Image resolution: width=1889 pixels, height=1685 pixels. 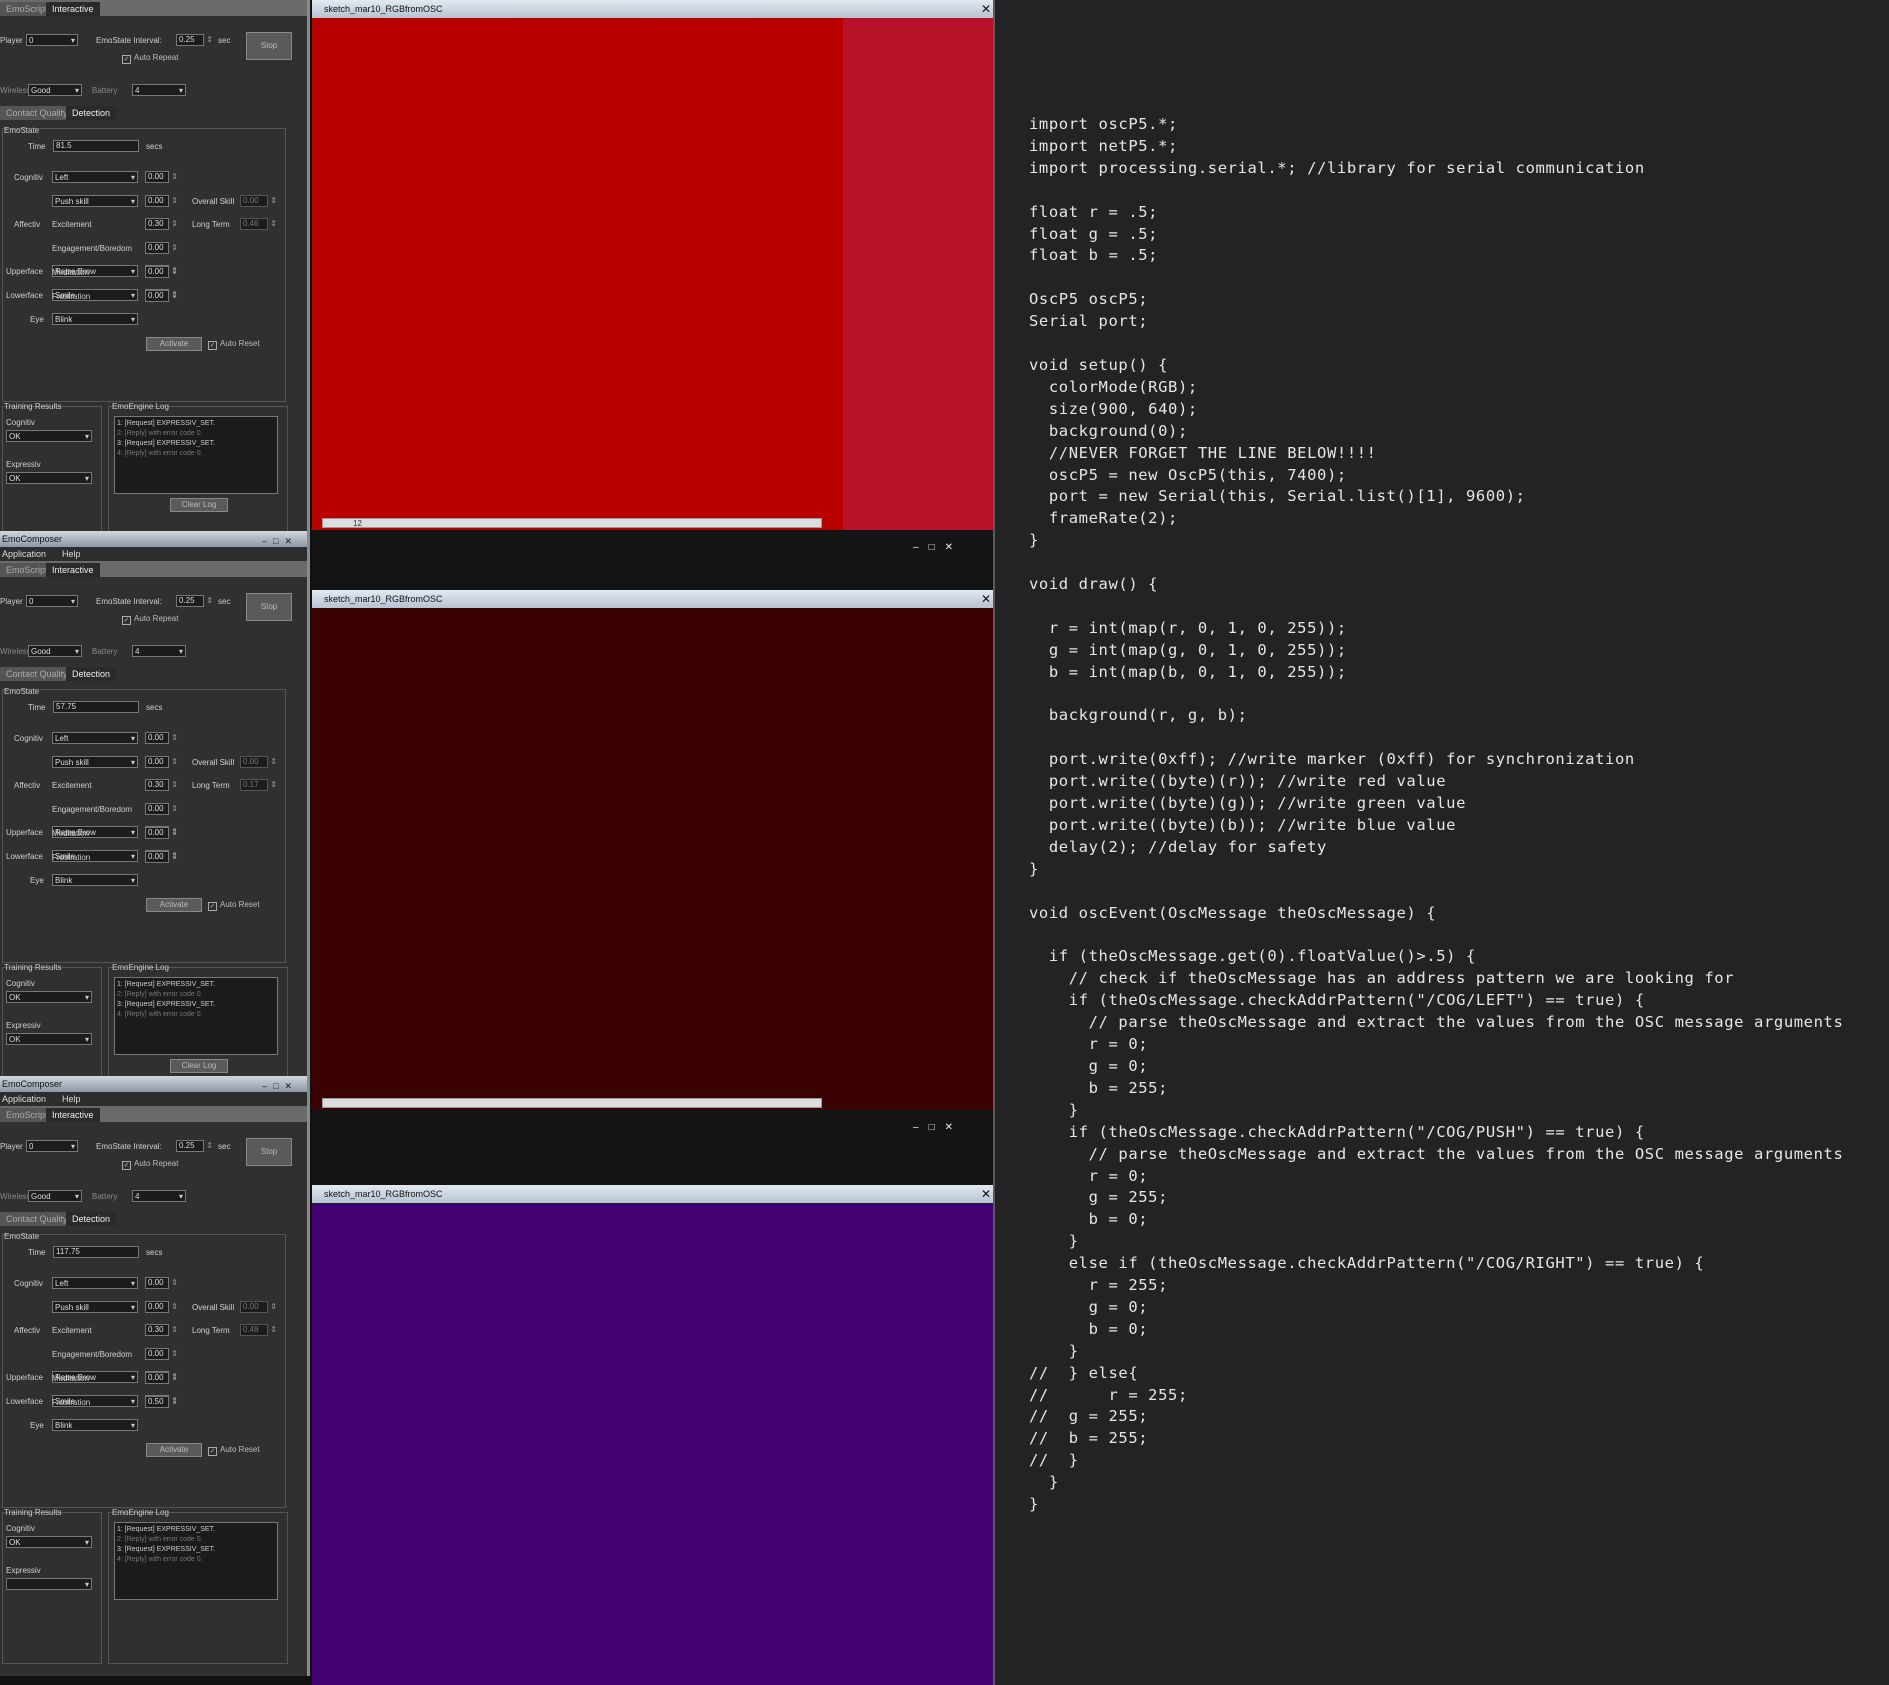 I want to click on training-expressiv-select, so click(x=49, y=1584).